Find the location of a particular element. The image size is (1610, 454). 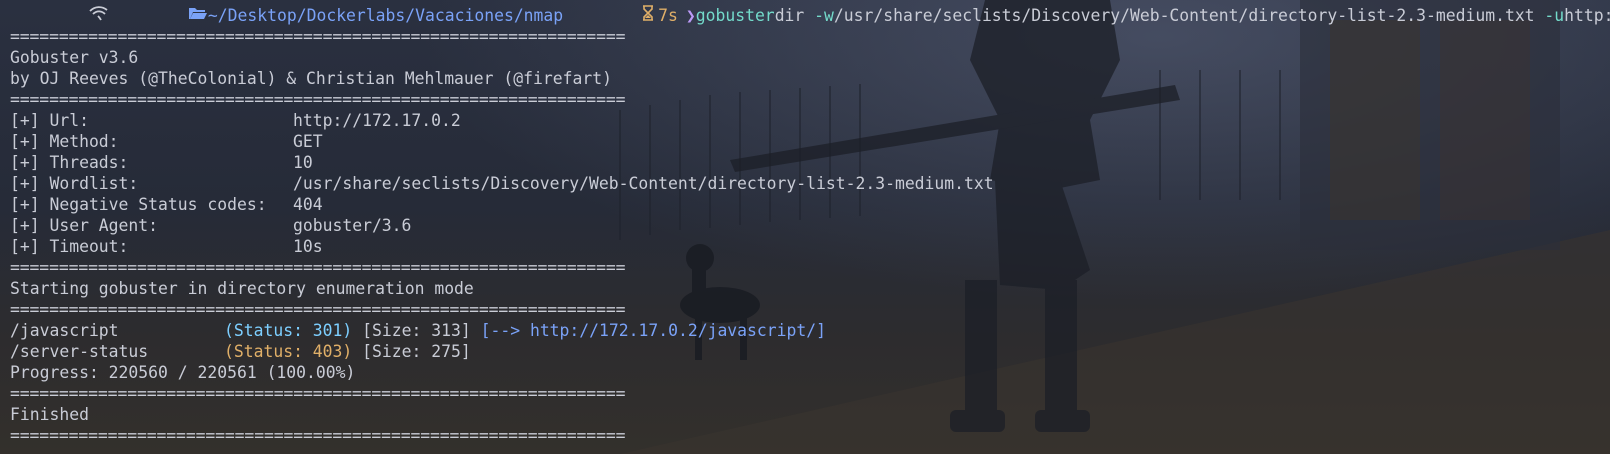

config-key: [+] Wordlist: is located at coordinates (74, 183).